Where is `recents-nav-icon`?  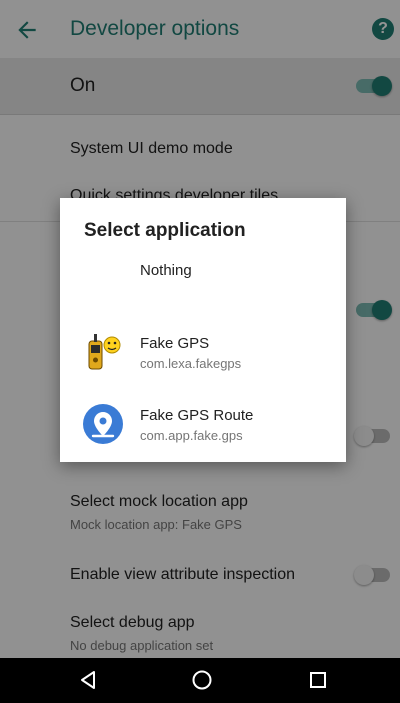
recents-nav-icon is located at coordinates (318, 680).